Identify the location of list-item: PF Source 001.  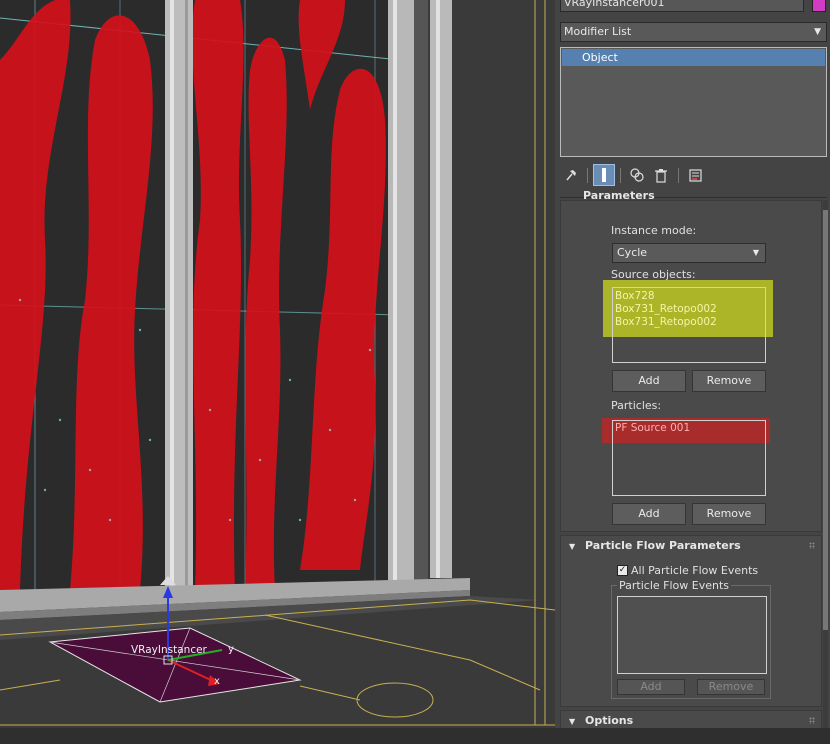
(689, 428).